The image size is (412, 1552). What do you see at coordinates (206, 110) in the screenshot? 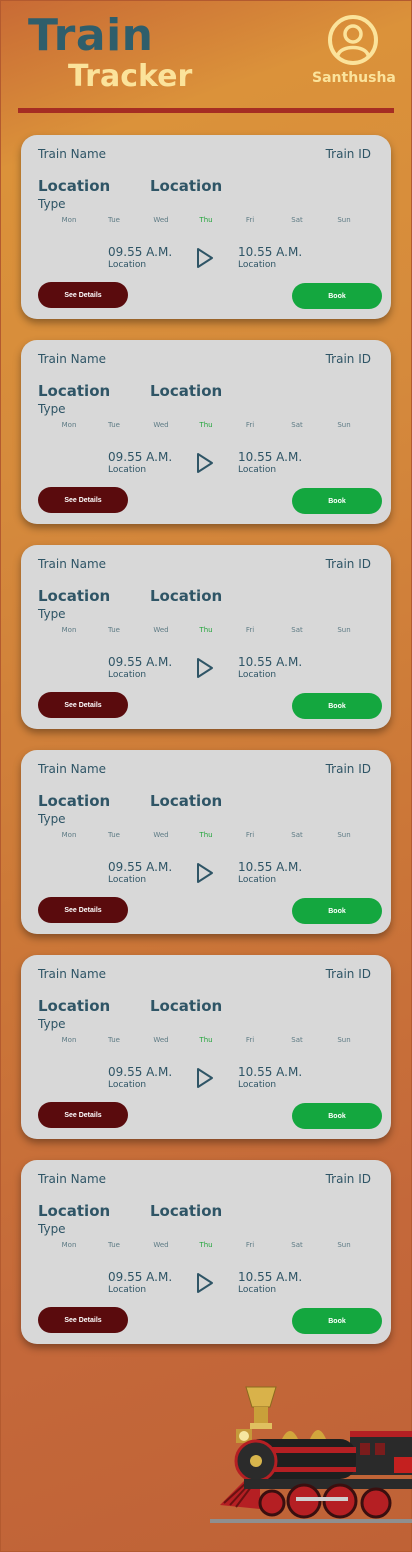
I see `header-divider` at bounding box center [206, 110].